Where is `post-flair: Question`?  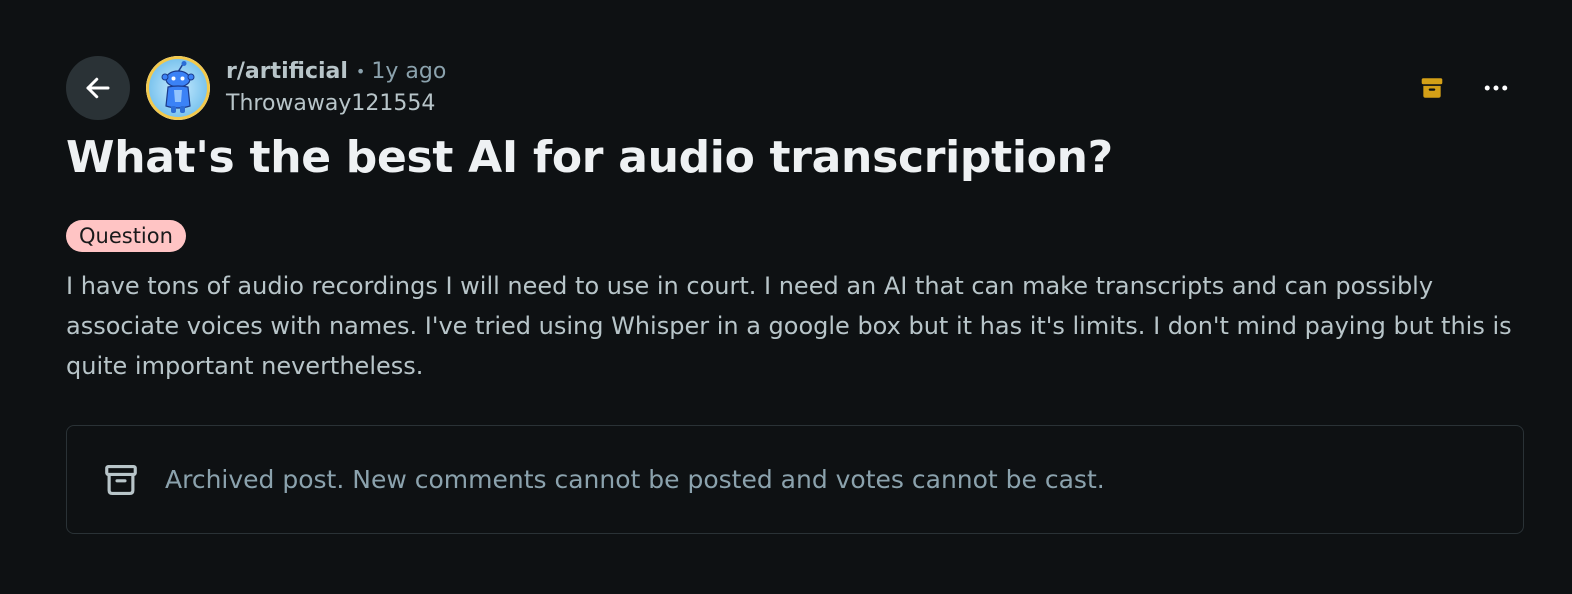 post-flair: Question is located at coordinates (126, 236).